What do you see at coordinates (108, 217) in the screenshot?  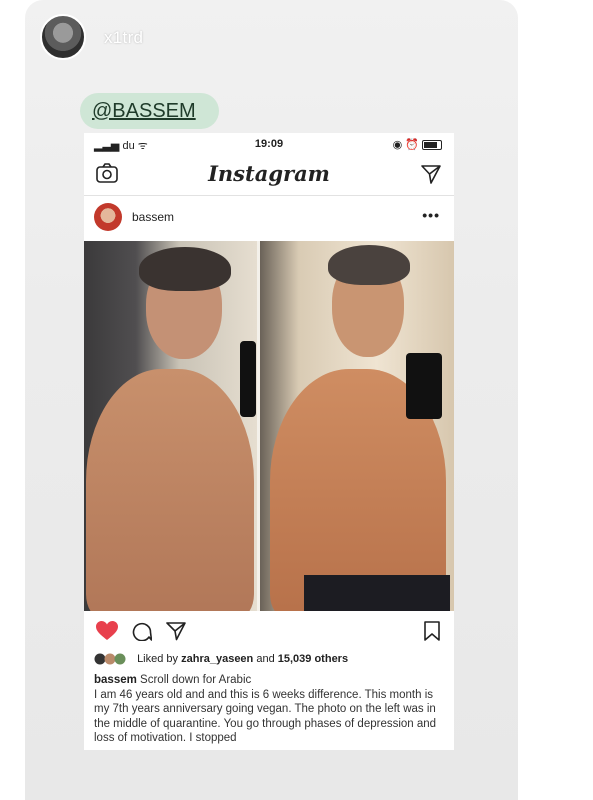 I see `post-avatar` at bounding box center [108, 217].